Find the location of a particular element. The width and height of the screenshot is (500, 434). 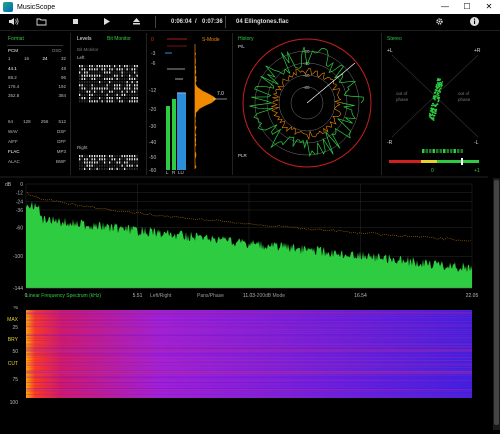

smode-label: S-Mode is located at coordinates (211, 40).